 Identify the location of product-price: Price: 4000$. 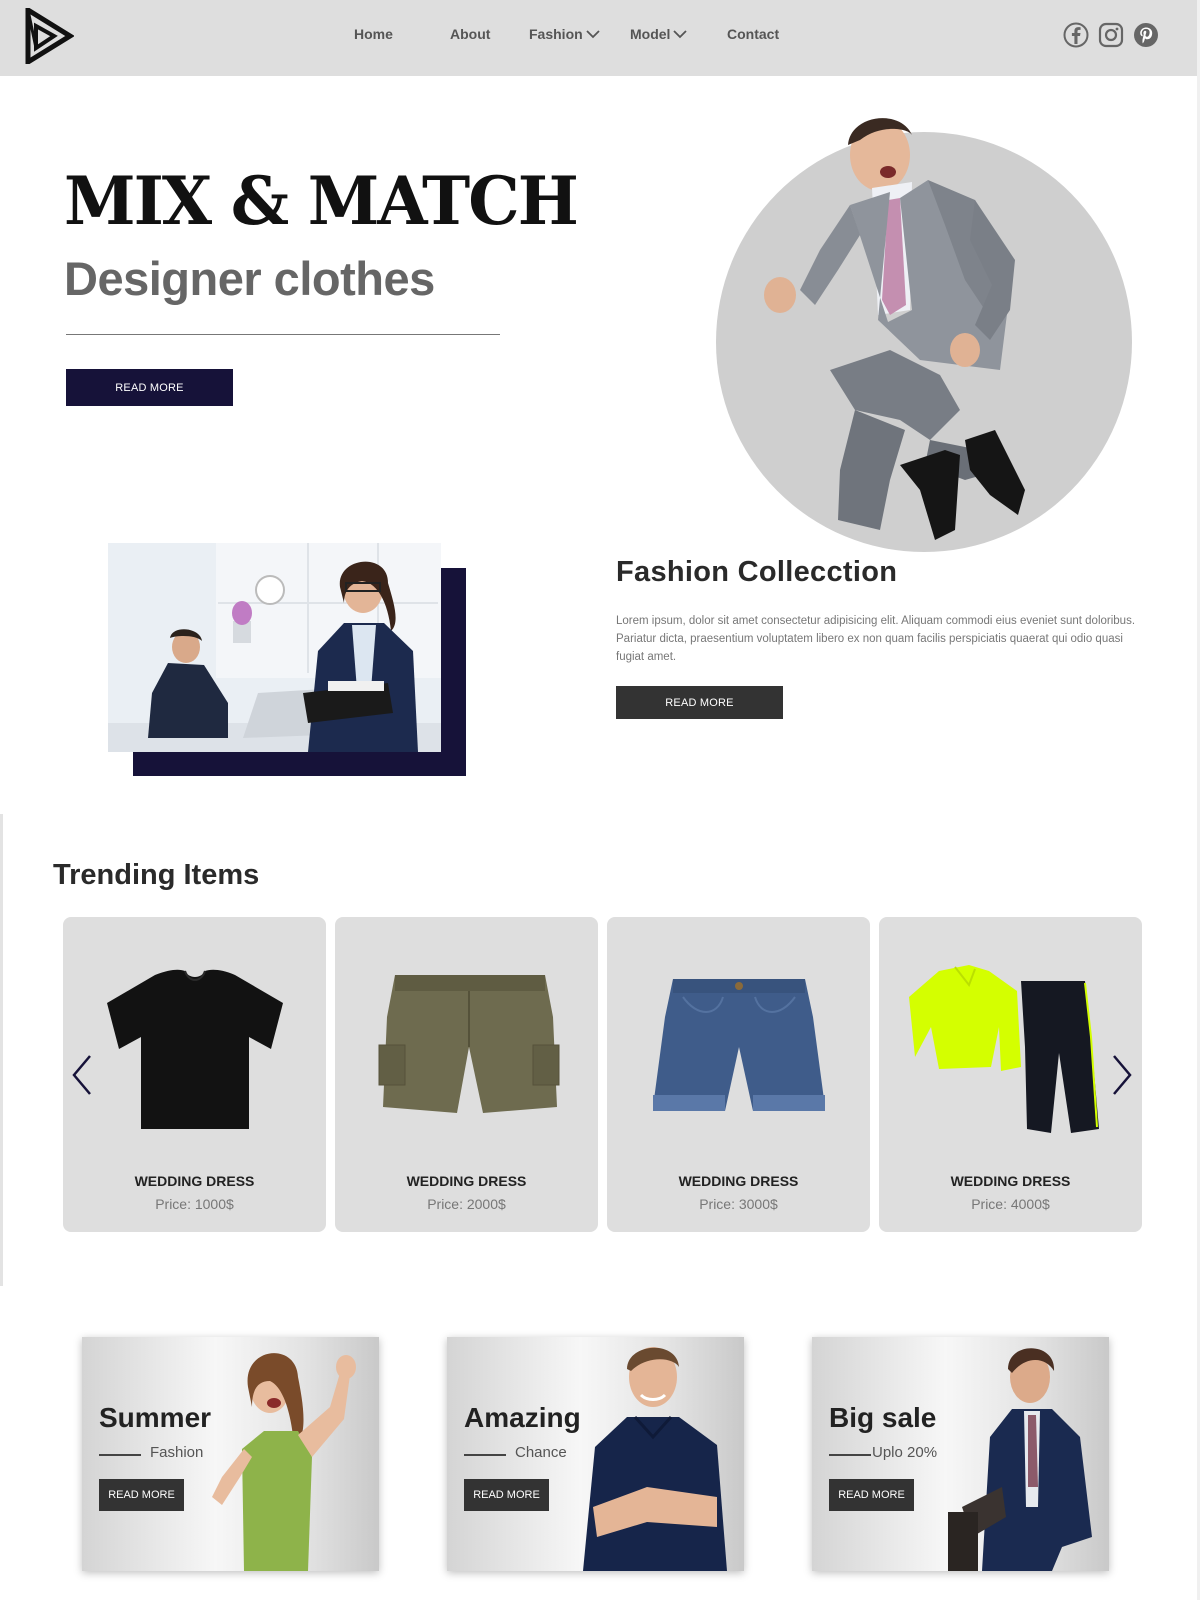
(1010, 1204).